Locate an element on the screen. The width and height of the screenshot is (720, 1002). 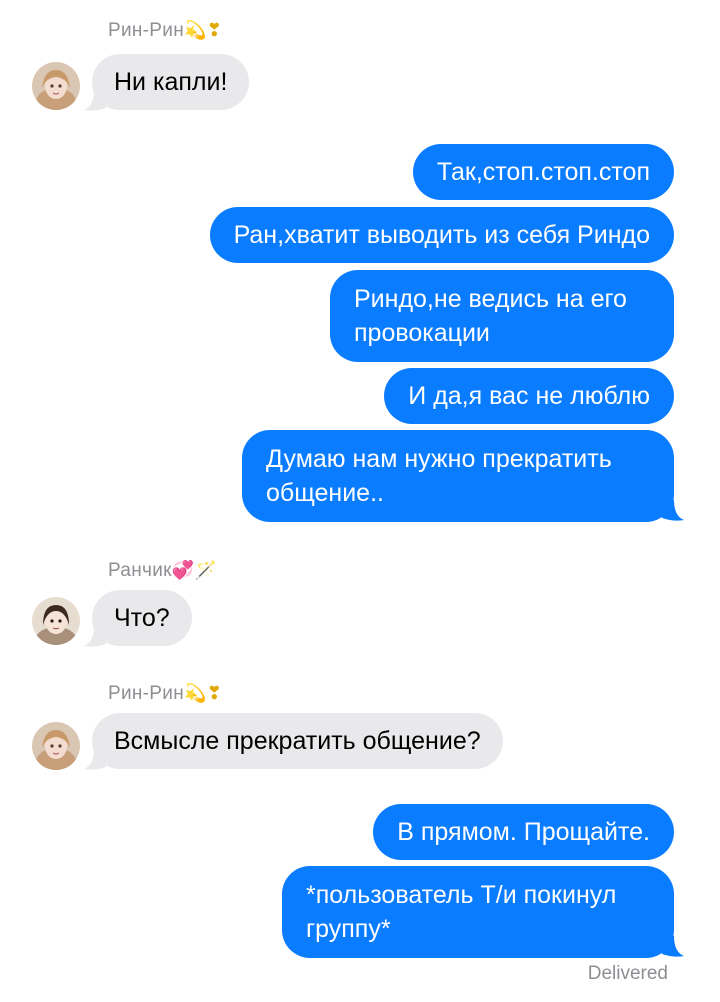
outgoing-message-bubble: И да,я вас не люблю is located at coordinates (529, 396).